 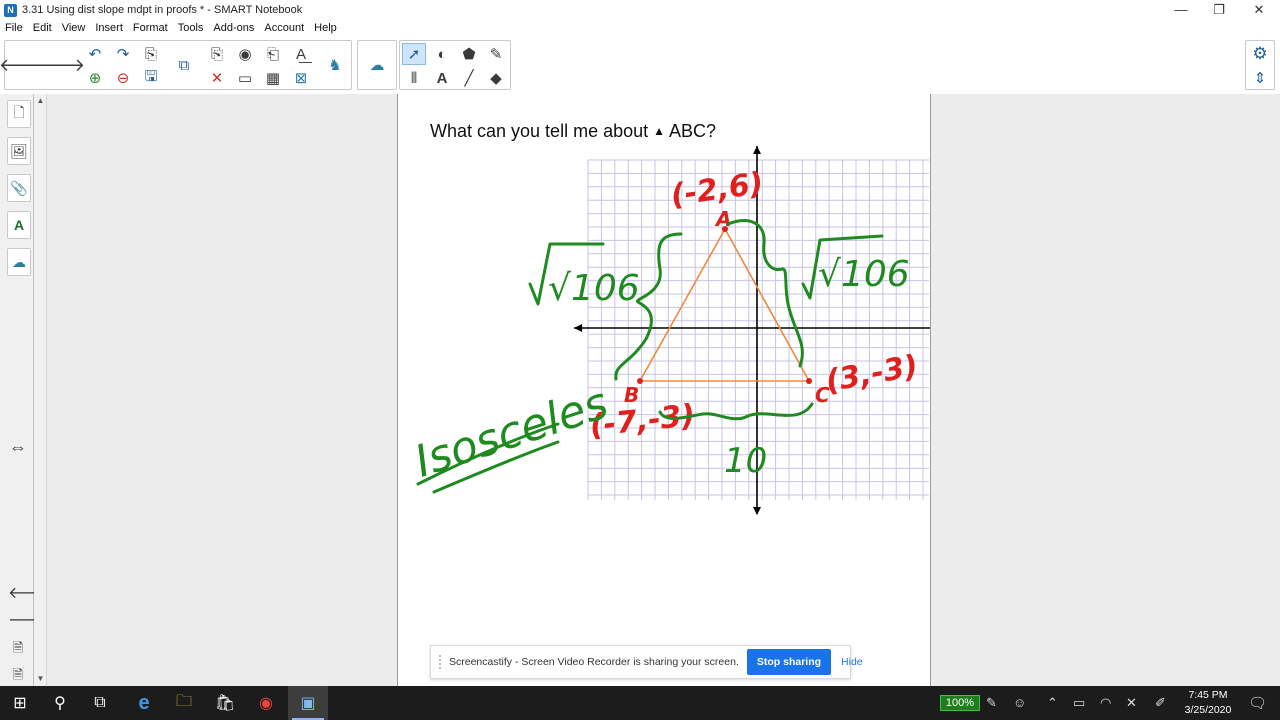 I want to click on swap-side-icon: ⇔, so click(x=18, y=447).